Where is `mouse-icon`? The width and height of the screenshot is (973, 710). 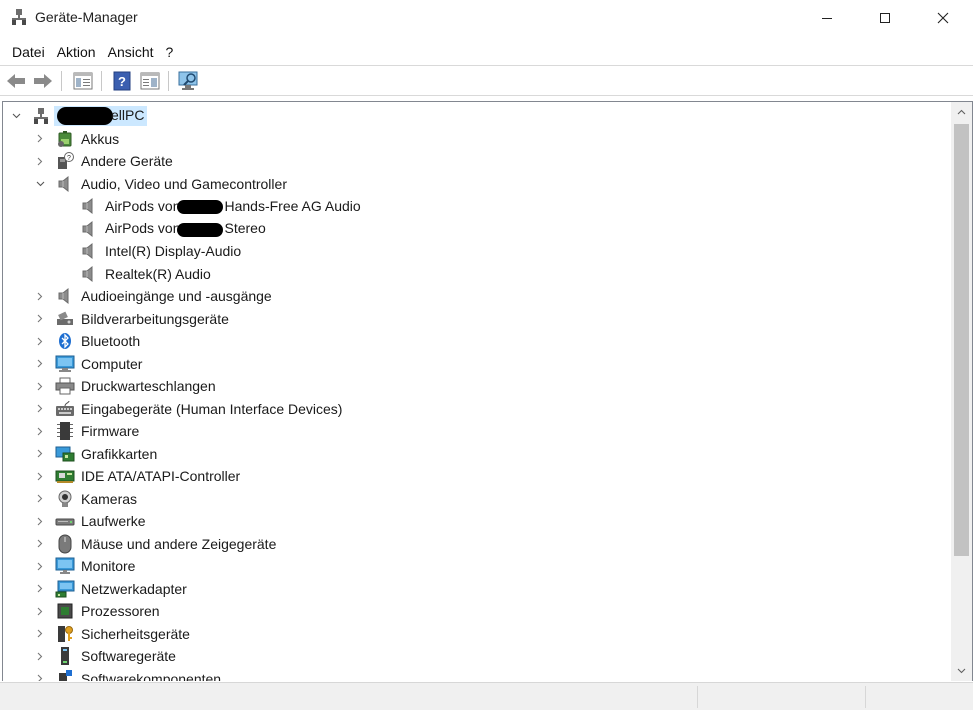 mouse-icon is located at coordinates (65, 544).